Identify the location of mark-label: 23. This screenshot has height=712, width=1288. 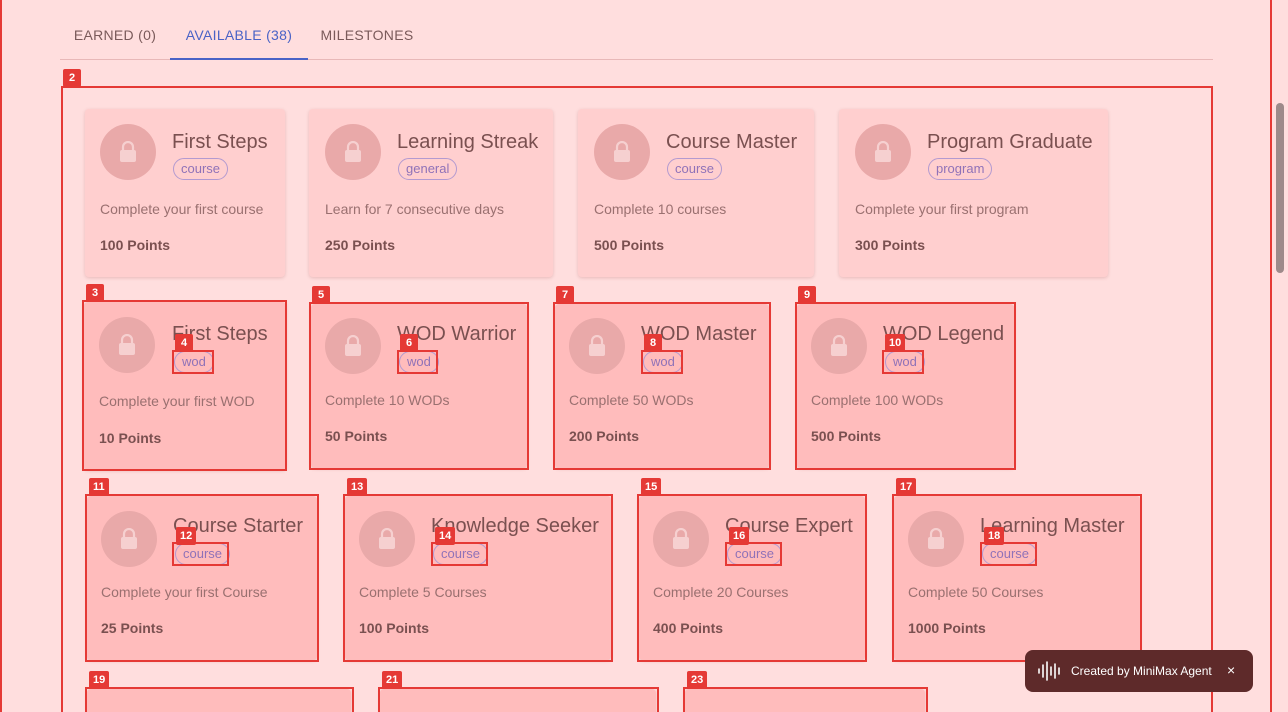
(697, 680).